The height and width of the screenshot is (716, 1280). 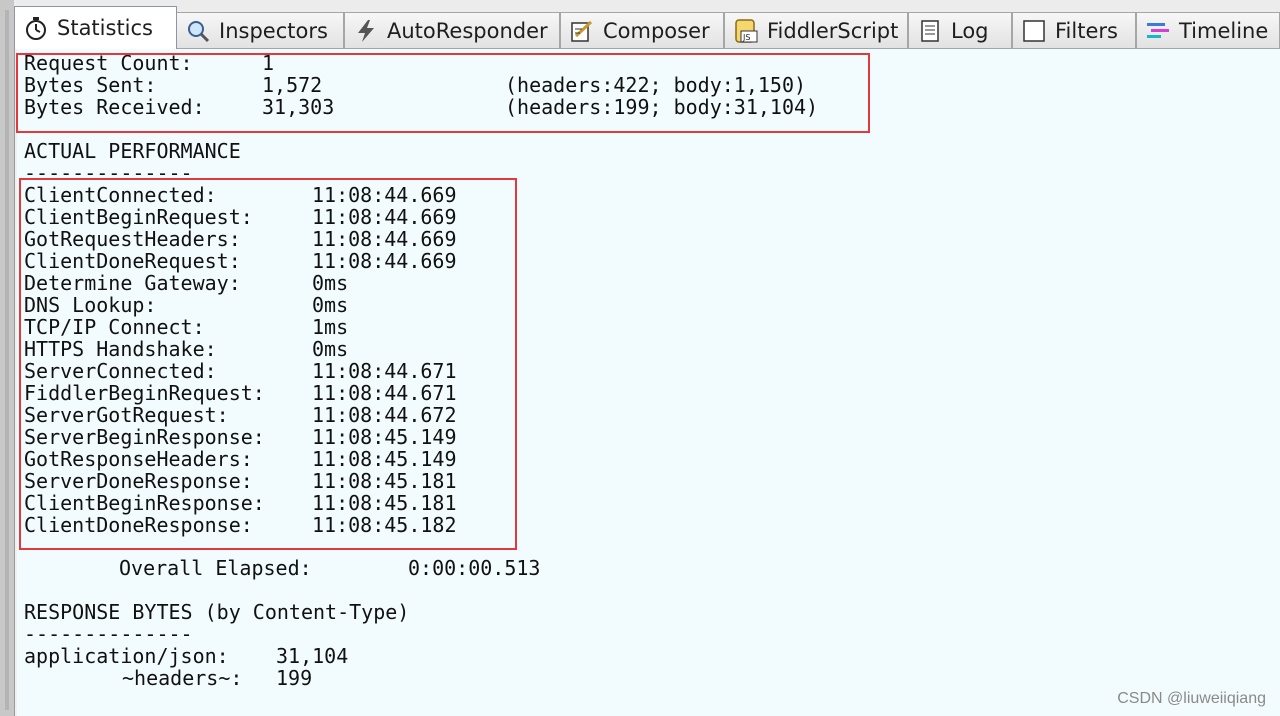 I want to click on tab-log: Log, so click(x=960, y=30).